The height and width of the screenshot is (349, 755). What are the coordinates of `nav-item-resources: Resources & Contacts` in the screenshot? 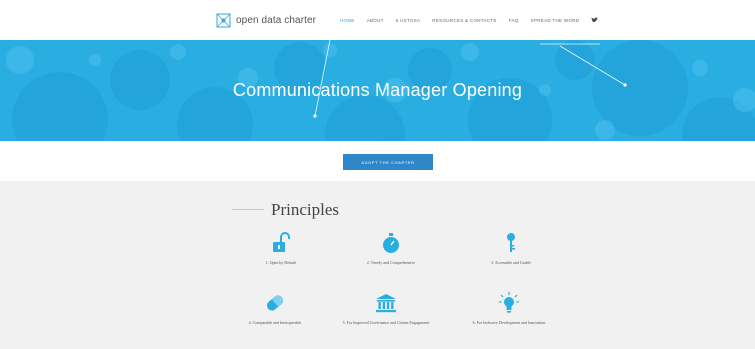 It's located at (464, 20).